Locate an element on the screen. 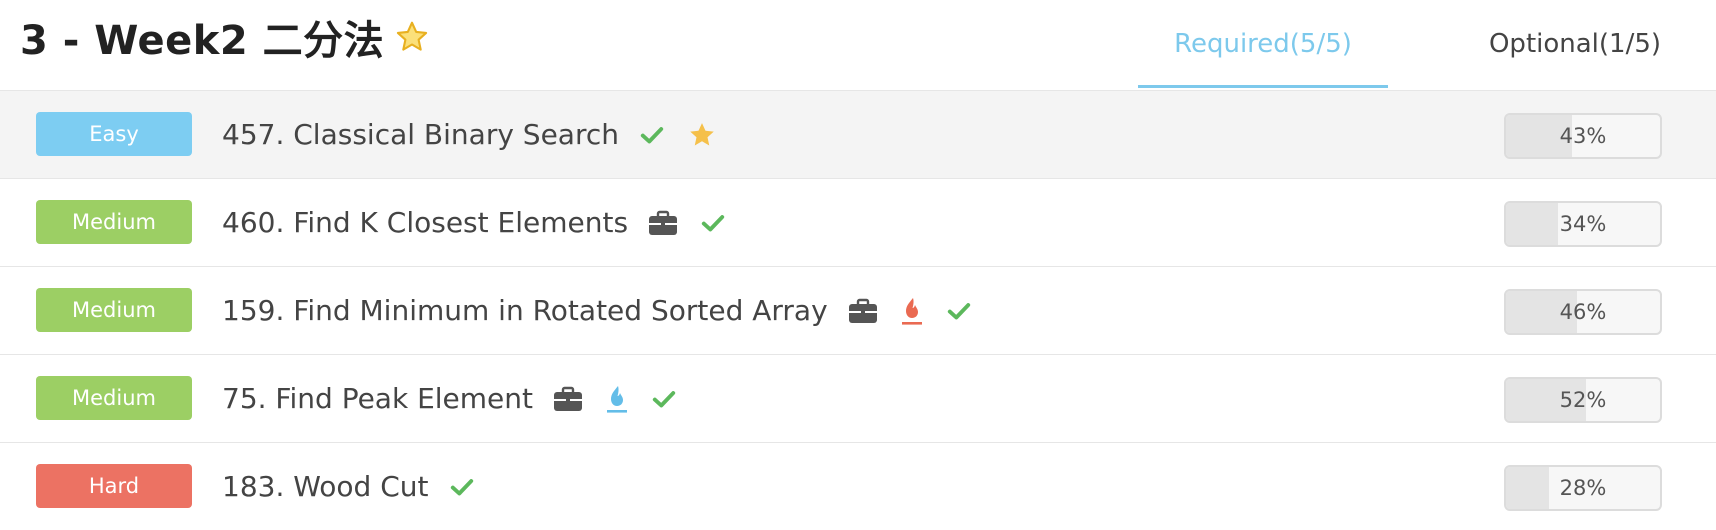  tab-required-label: Required(5/5) is located at coordinates (1263, 44).